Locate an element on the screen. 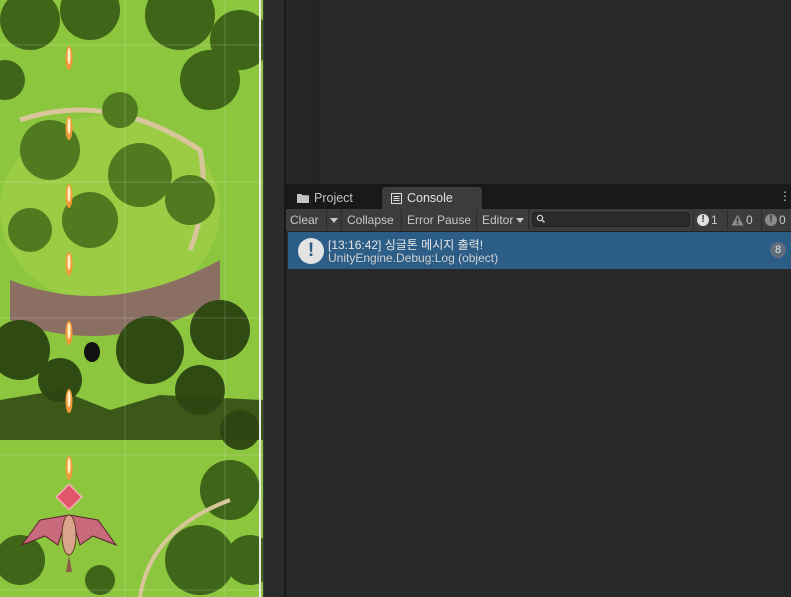  tab-bar: Project Console ⋮ is located at coordinates (538, 196).